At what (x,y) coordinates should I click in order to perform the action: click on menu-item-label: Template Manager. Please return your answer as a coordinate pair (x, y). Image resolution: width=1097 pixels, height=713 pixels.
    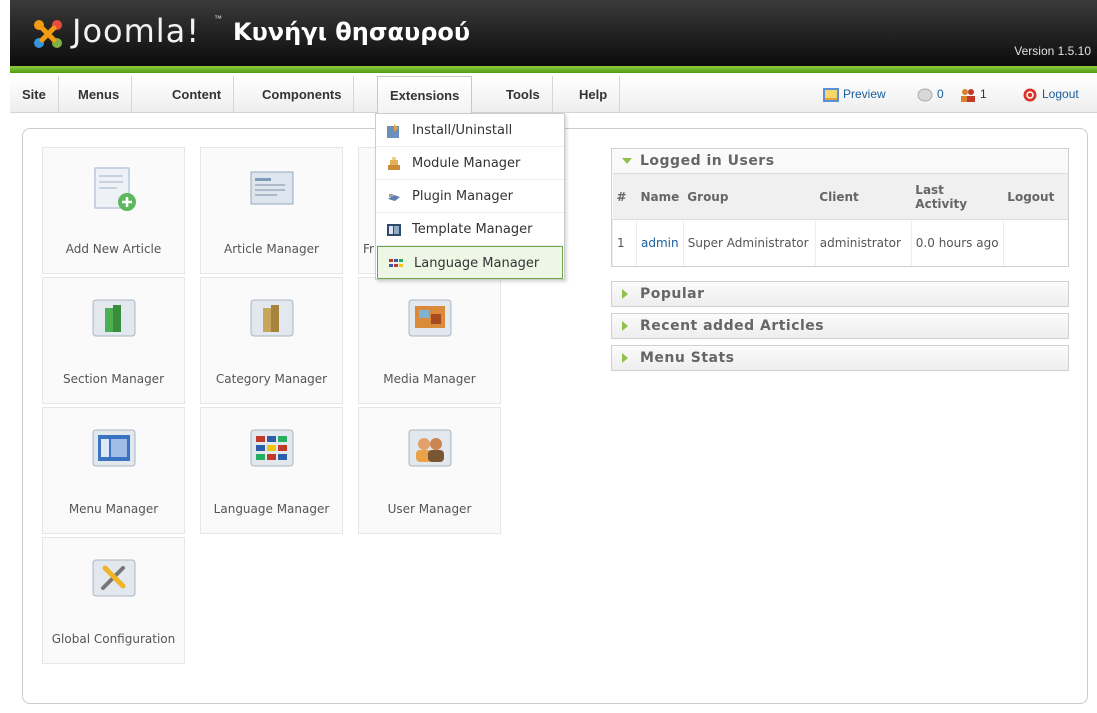
    Looking at the image, I should click on (472, 229).